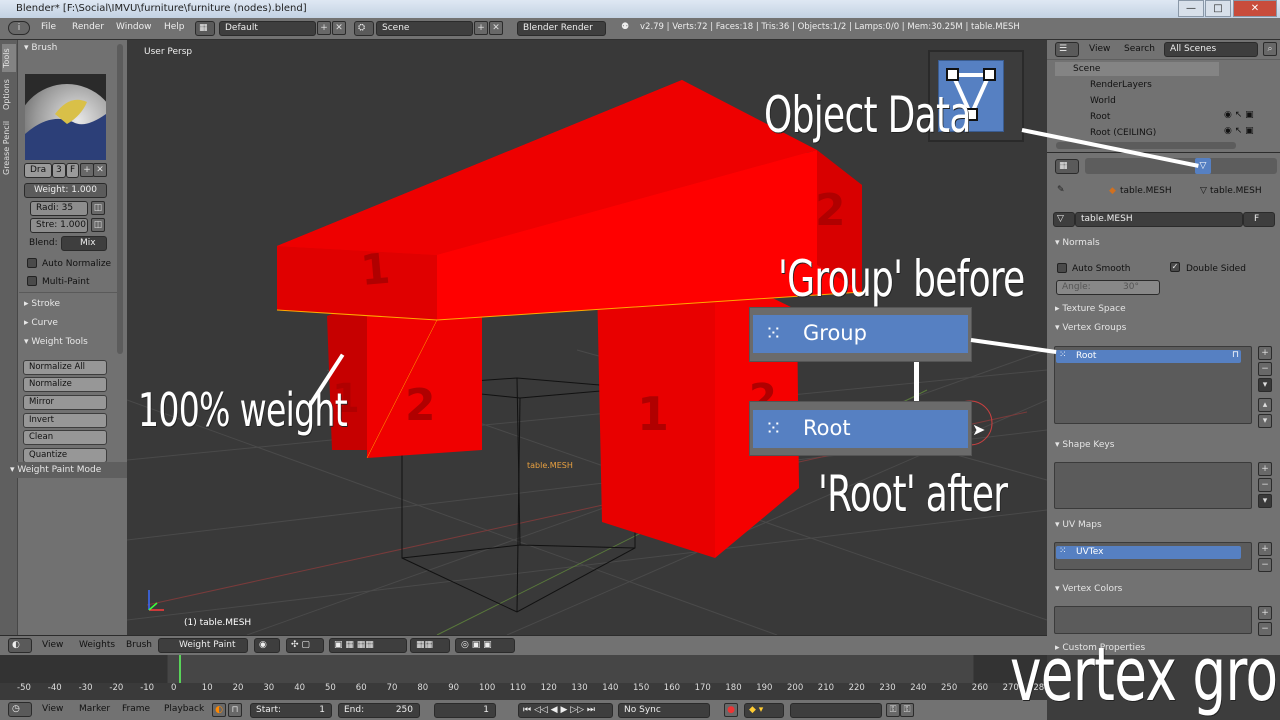 This screenshot has height=720, width=1280. What do you see at coordinates (1121, 85) in the screenshot?
I see `outliner-renderlayers: RenderLayers` at bounding box center [1121, 85].